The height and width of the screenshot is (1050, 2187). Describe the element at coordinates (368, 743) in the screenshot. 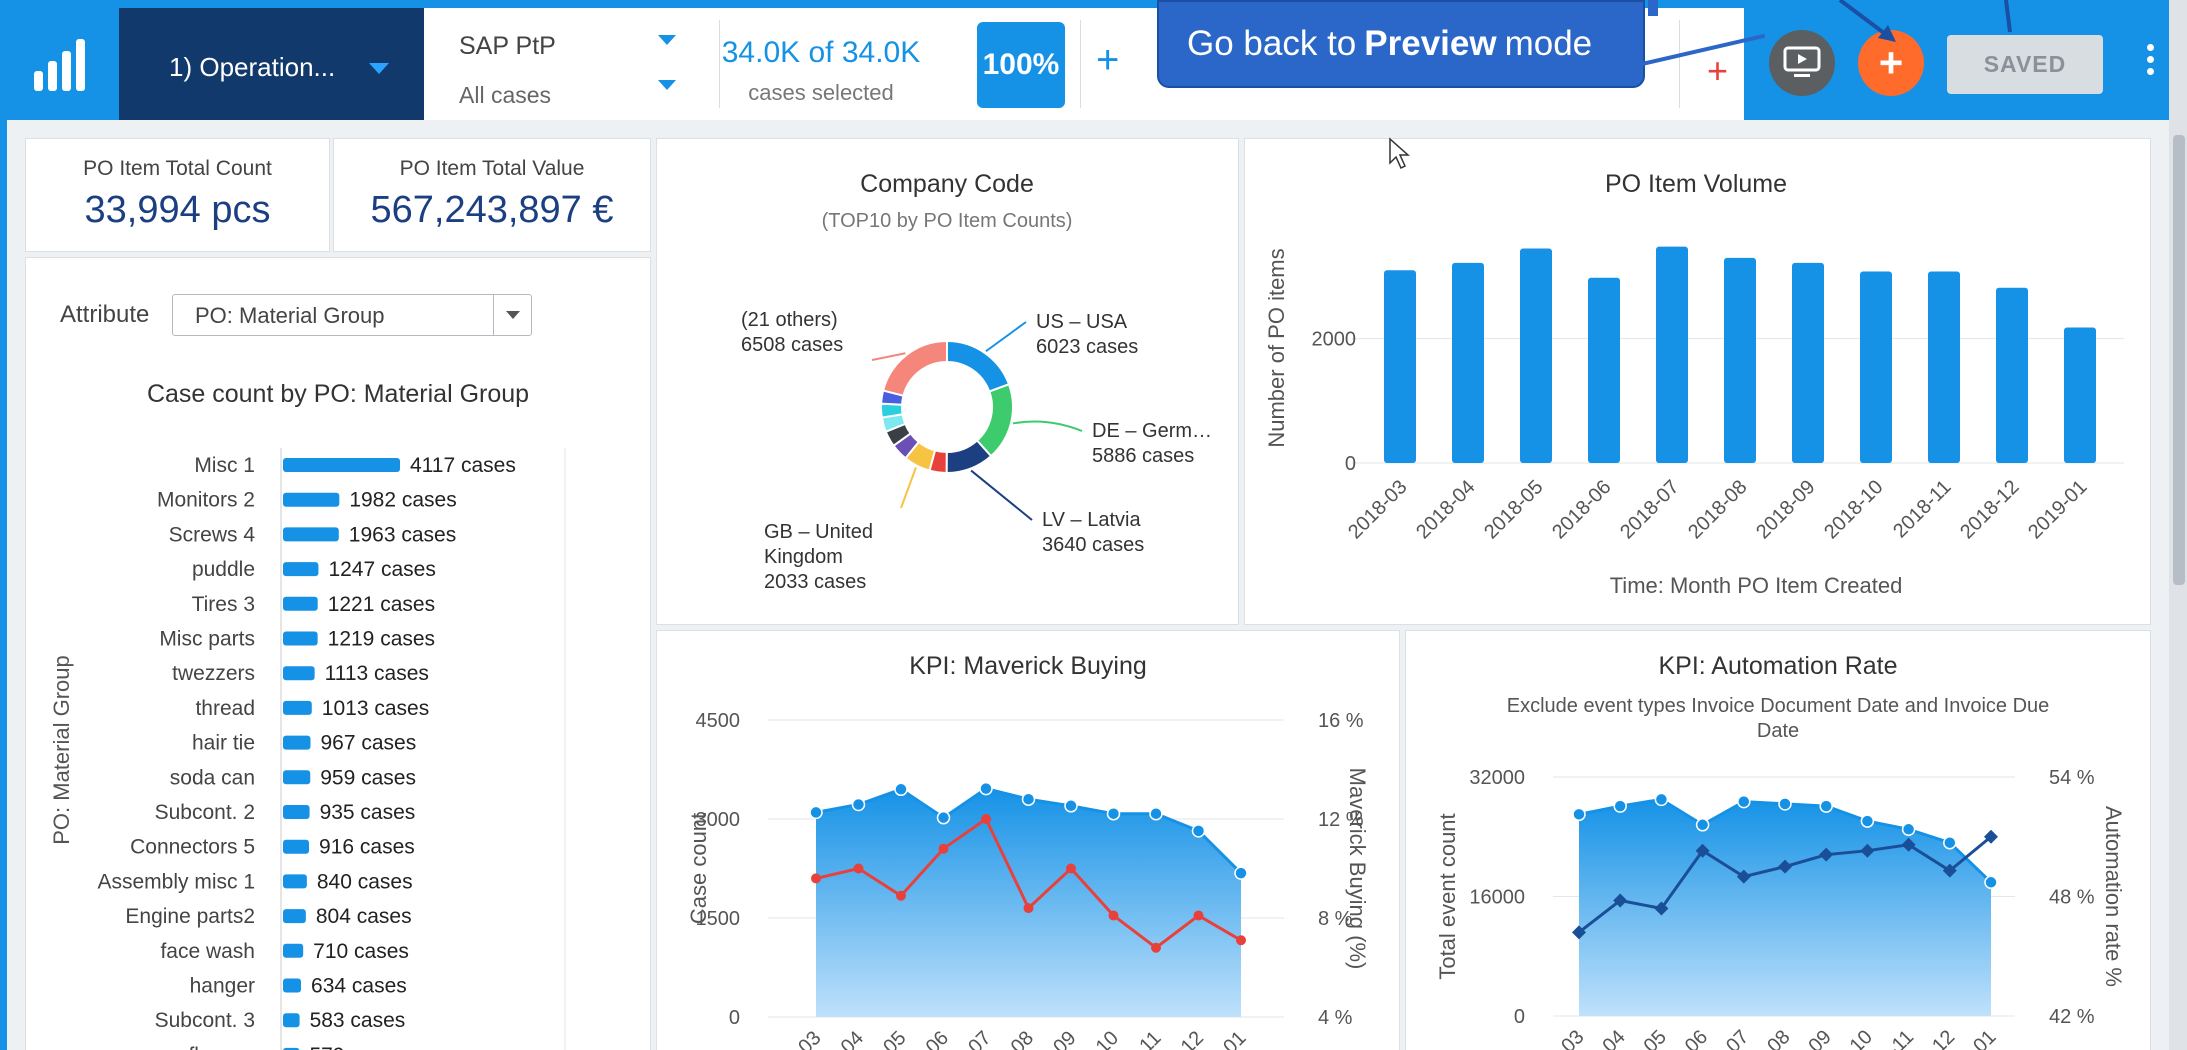

I see `value-label: 967 cases` at that location.